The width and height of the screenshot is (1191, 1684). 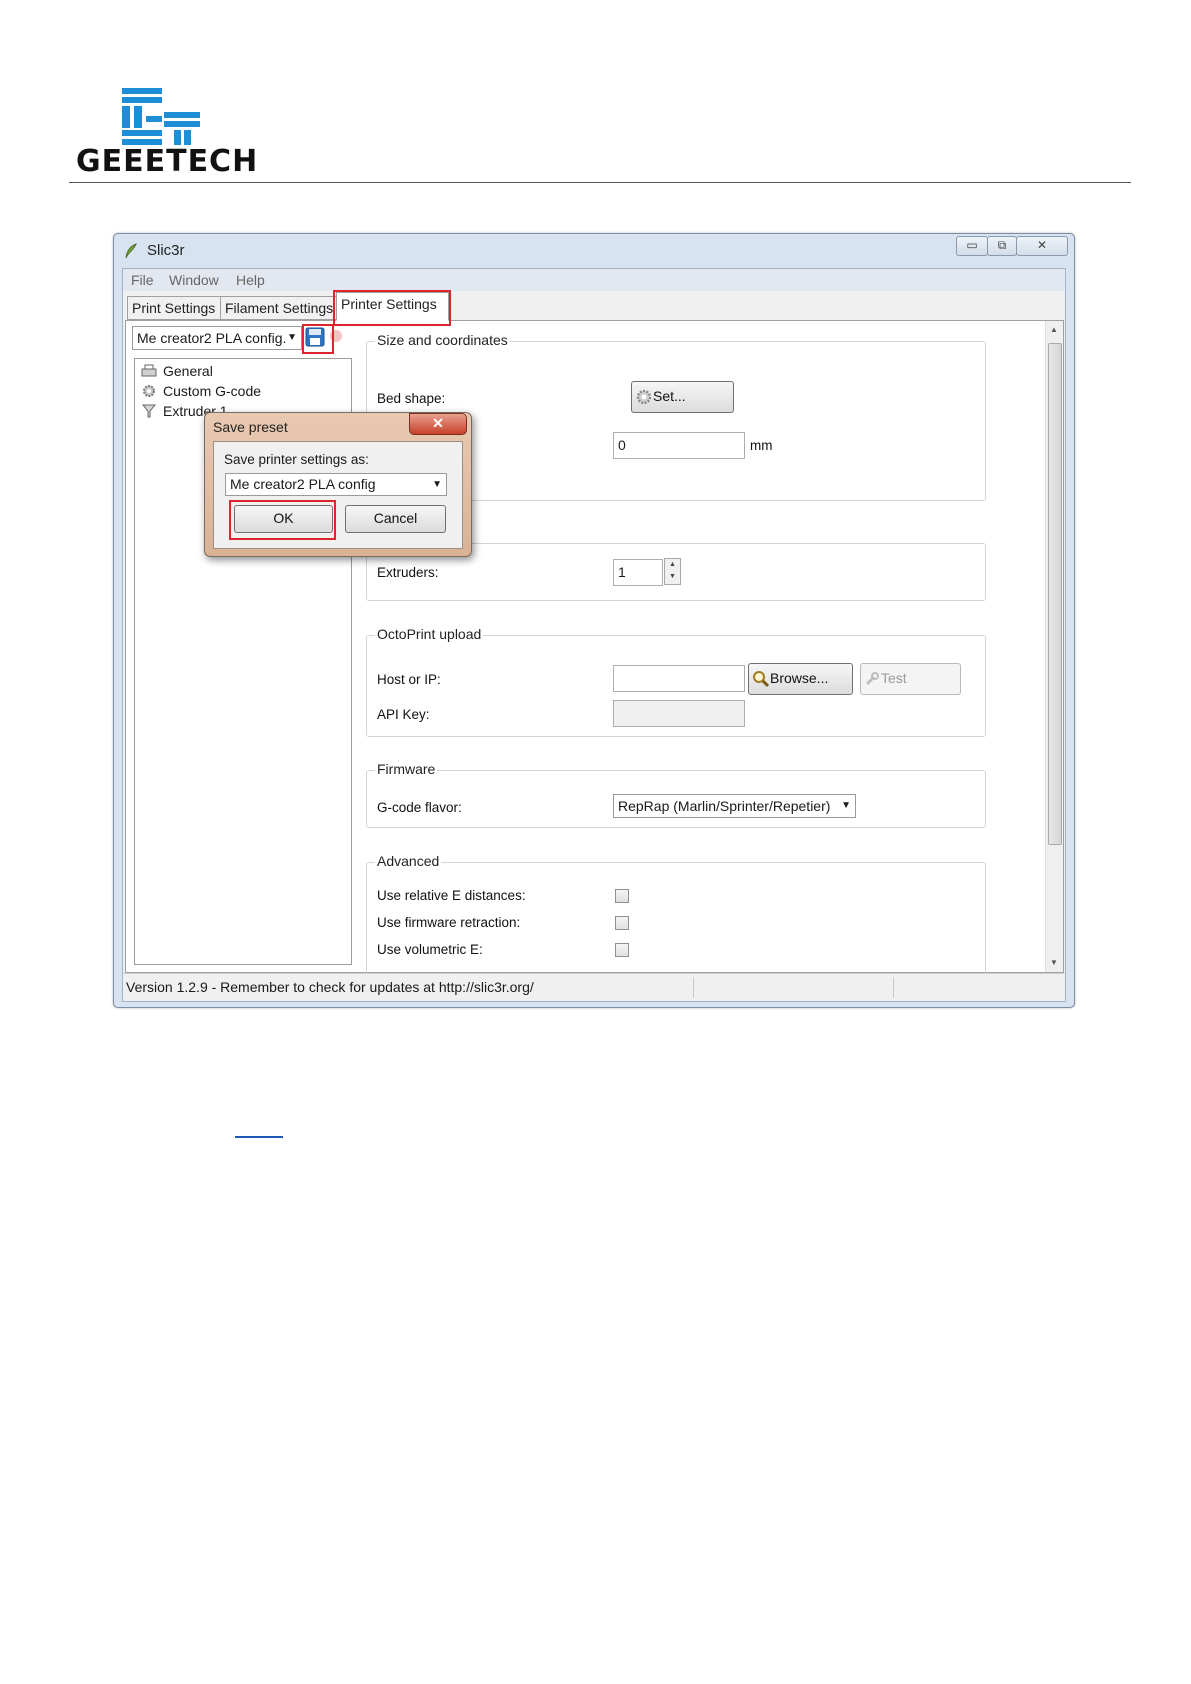 I want to click on wrench-icon, so click(x=872, y=679).